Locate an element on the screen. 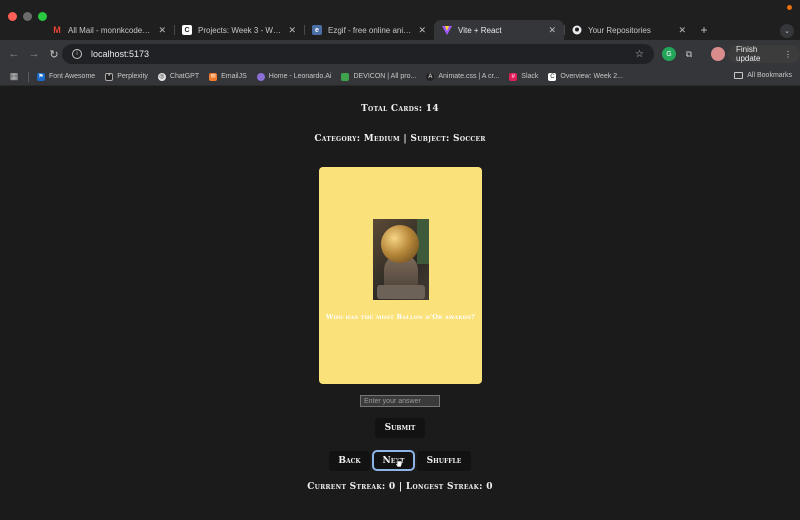  leonardo-icon is located at coordinates (260, 76).